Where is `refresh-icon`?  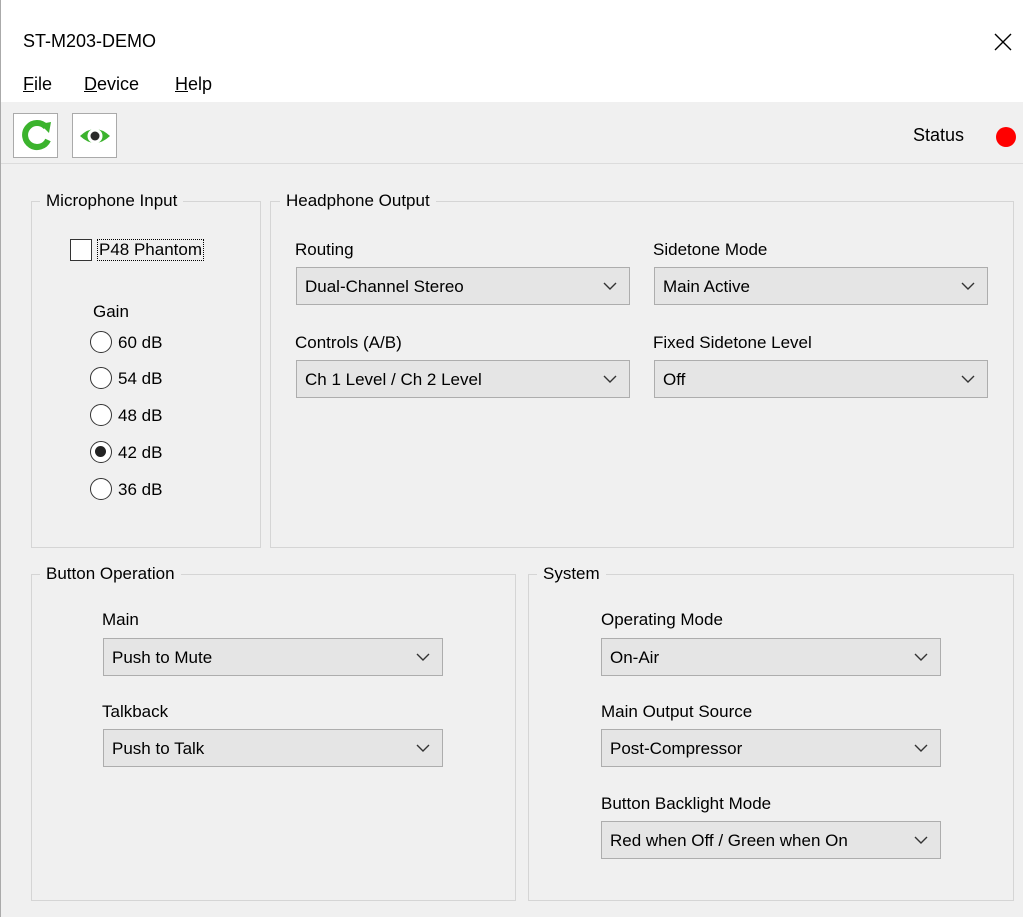 refresh-icon is located at coordinates (36, 134).